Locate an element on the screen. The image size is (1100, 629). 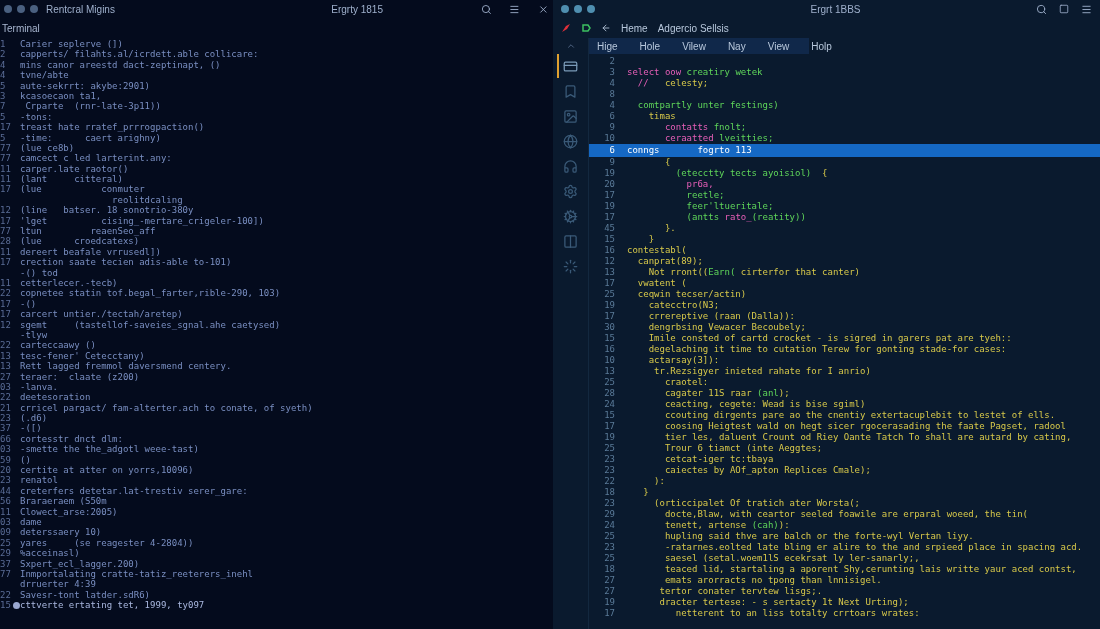
code-token: (reatity)) is located at coordinates (778, 217).